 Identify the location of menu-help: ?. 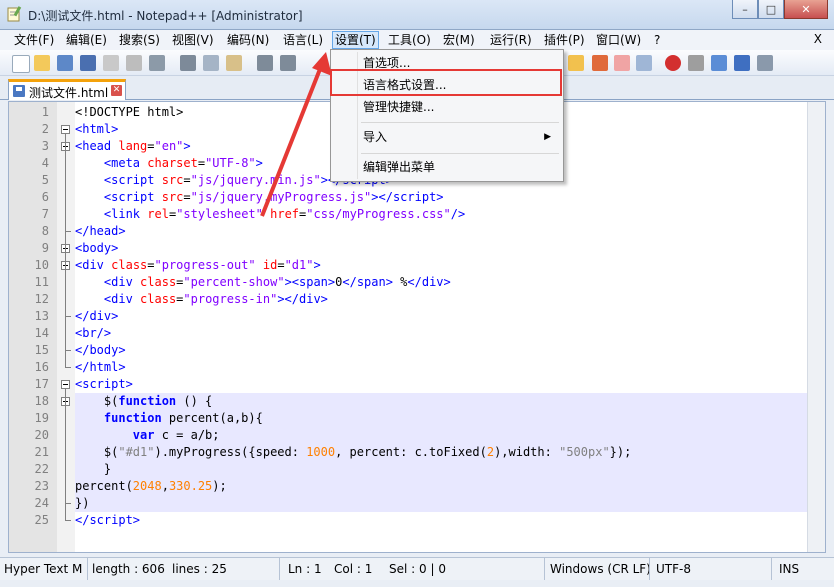
(657, 40).